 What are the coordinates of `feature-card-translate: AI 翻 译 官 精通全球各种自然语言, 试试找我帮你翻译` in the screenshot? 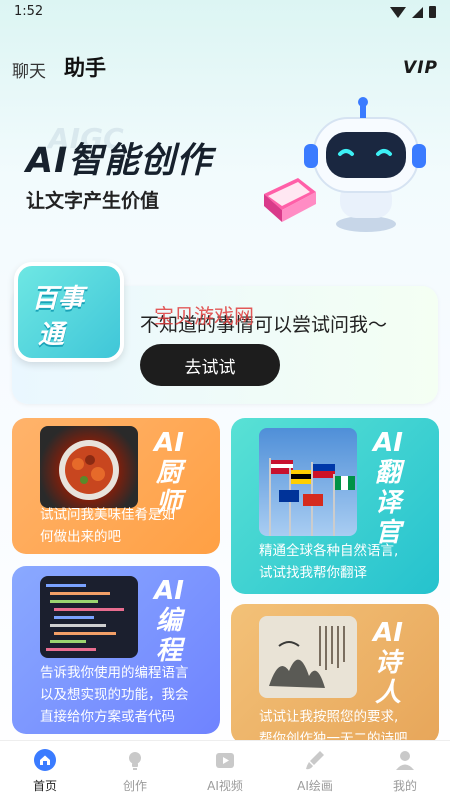 It's located at (335, 506).